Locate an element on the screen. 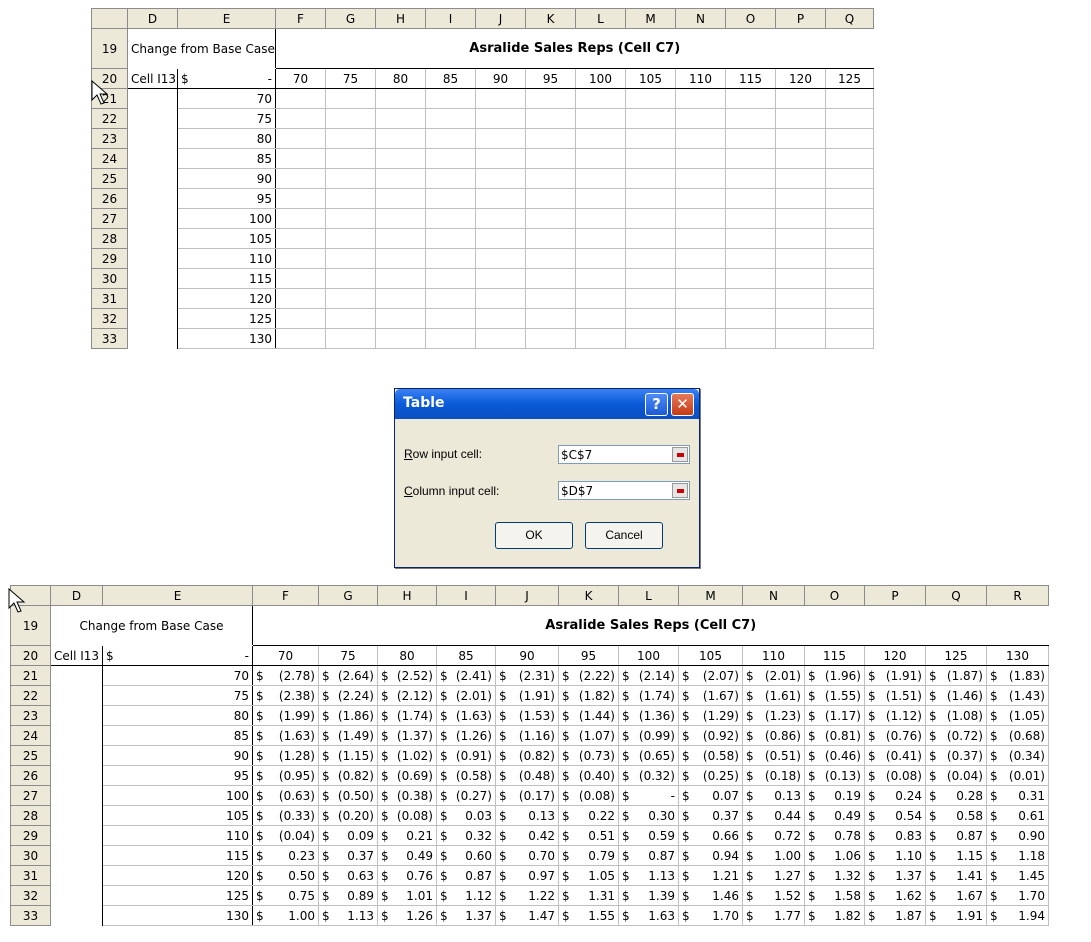 Image resolution: width=1091 pixels, height=942 pixels. row-header: 33 is located at coordinates (109, 338).